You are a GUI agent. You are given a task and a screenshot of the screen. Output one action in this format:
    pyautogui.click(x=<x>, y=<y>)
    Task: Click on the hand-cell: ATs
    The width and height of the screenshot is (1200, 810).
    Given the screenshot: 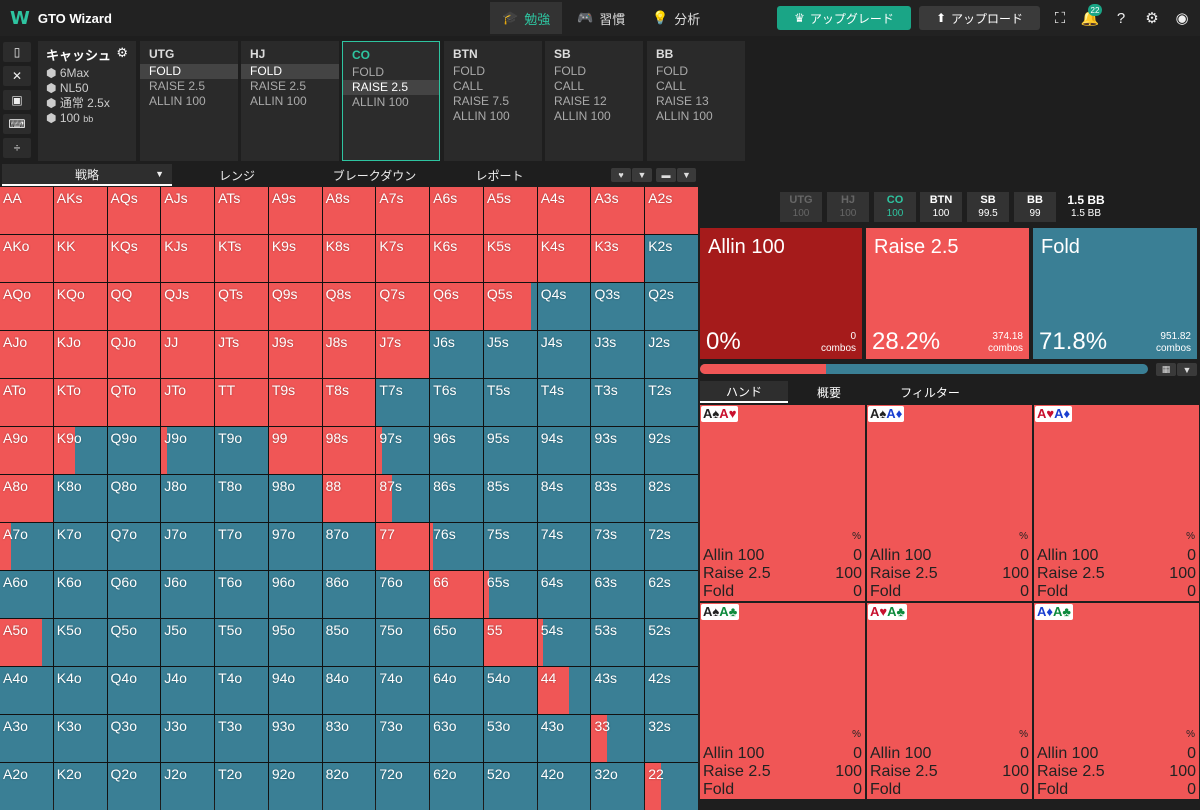 What is the action you would take?
    pyautogui.click(x=241, y=210)
    